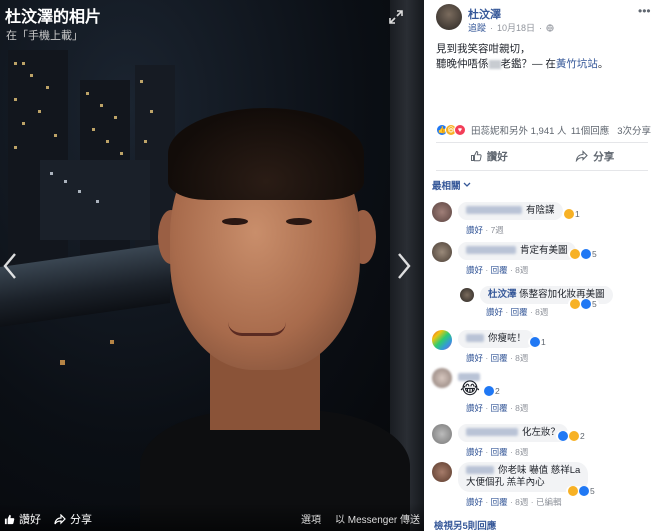 This screenshot has height=531, width=660. What do you see at coordinates (477, 27) in the screenshot?
I see `follow-link: 追蹤` at bounding box center [477, 27].